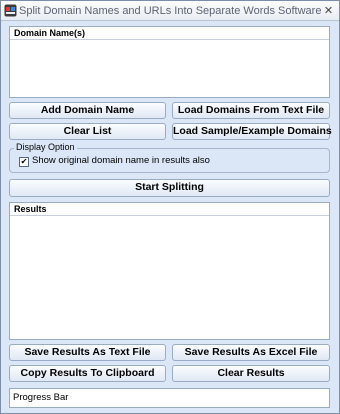  Describe the element at coordinates (169, 398) in the screenshot. I see `progress-bar: Progress Bar` at that location.